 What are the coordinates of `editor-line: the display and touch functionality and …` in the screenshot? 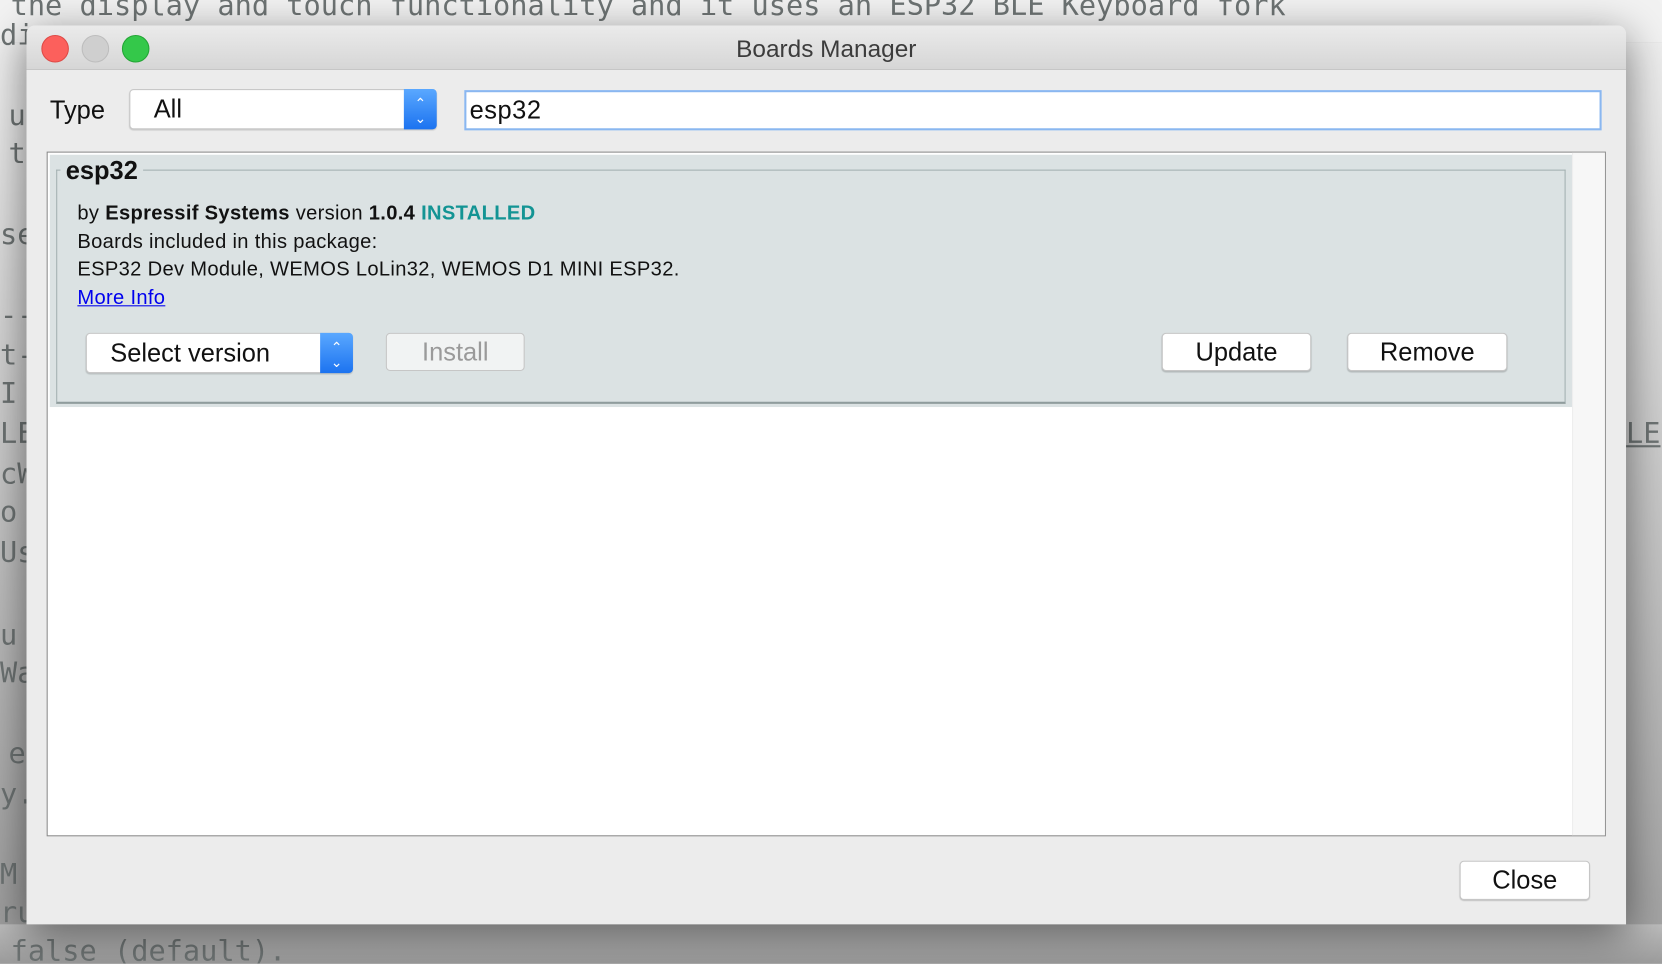 It's located at (648, 11).